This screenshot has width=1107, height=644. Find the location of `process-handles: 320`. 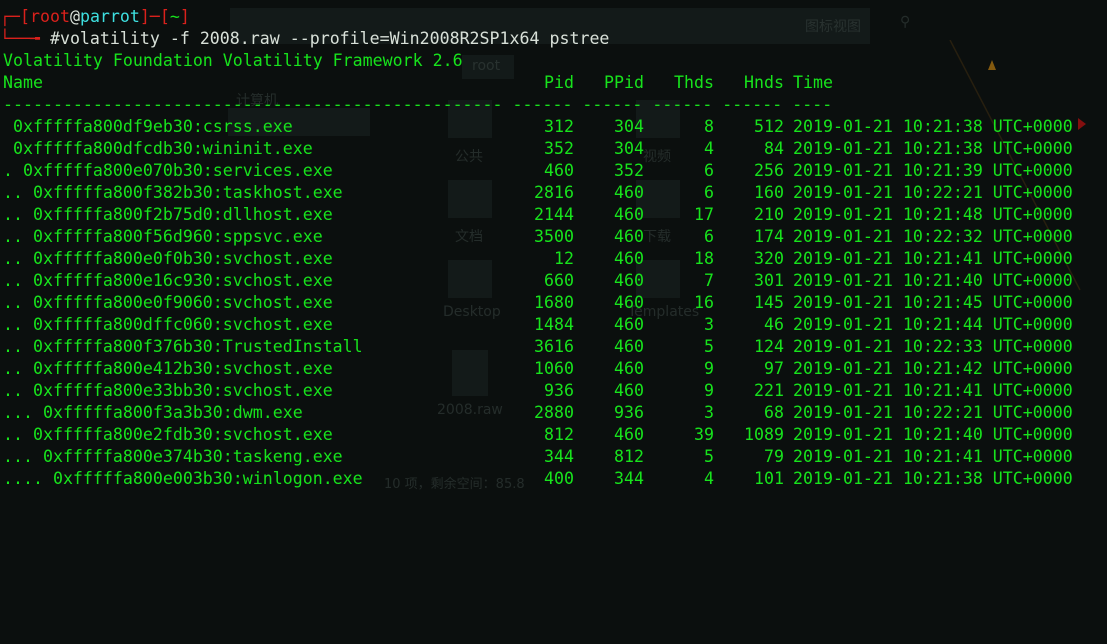

process-handles: 320 is located at coordinates (769, 258).